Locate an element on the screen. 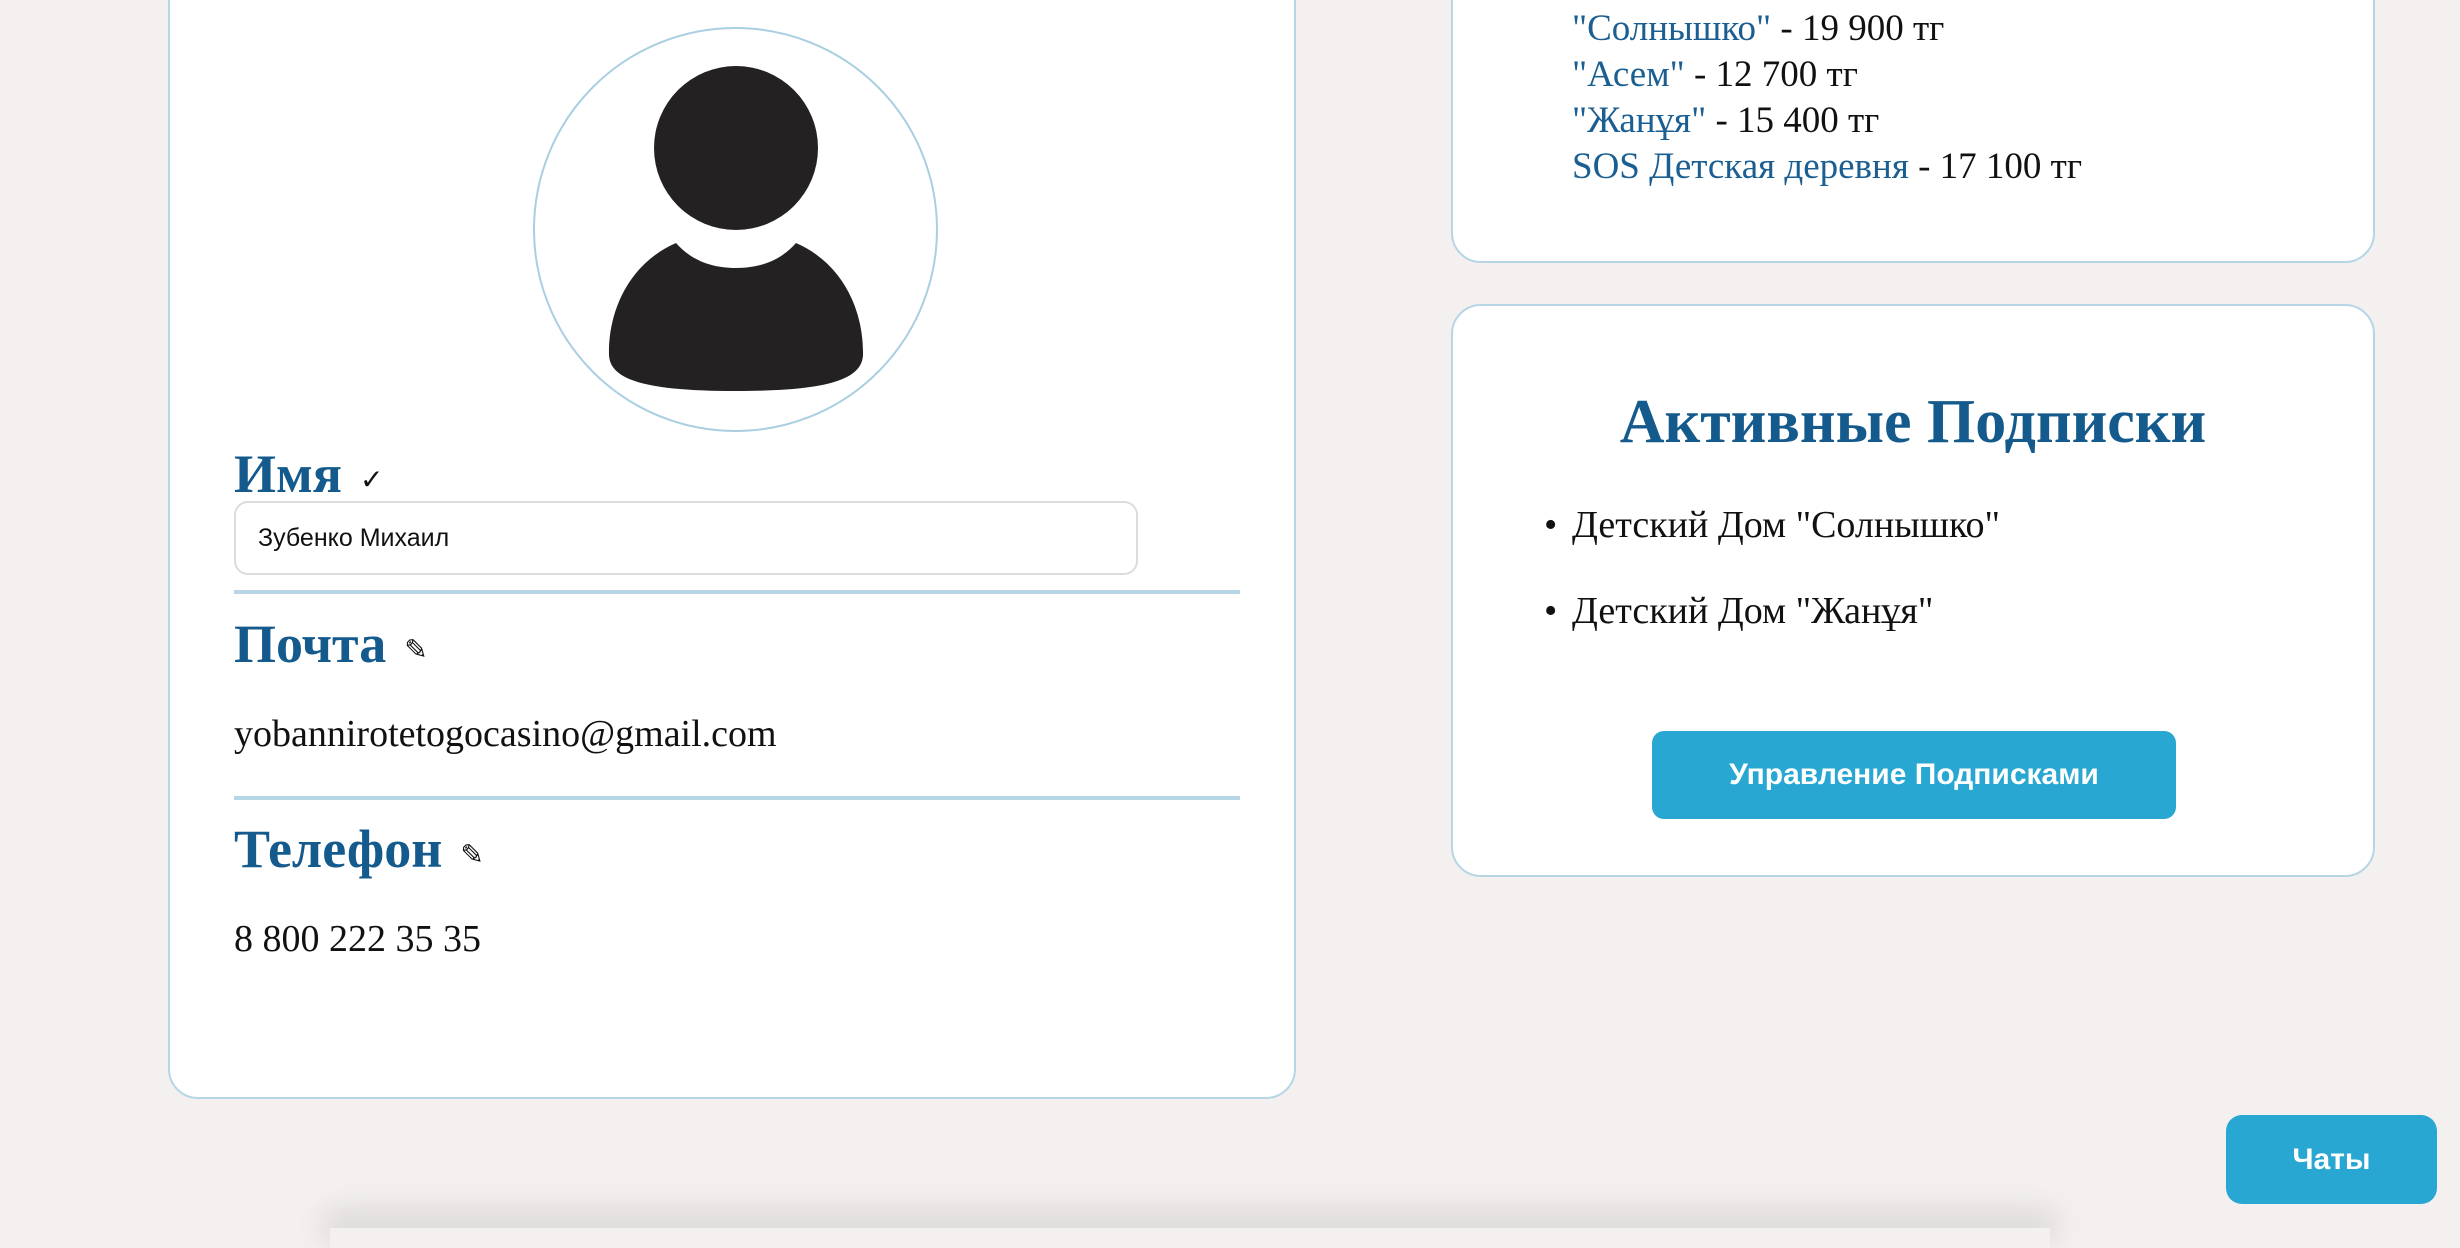 The image size is (2460, 1248). phone-value: 8 800 222 35 35 is located at coordinates (357, 939).